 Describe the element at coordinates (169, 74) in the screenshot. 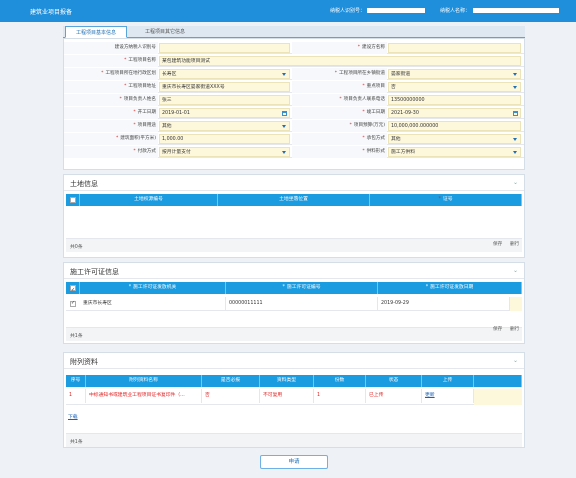

I see `field-value: 长寿区` at that location.